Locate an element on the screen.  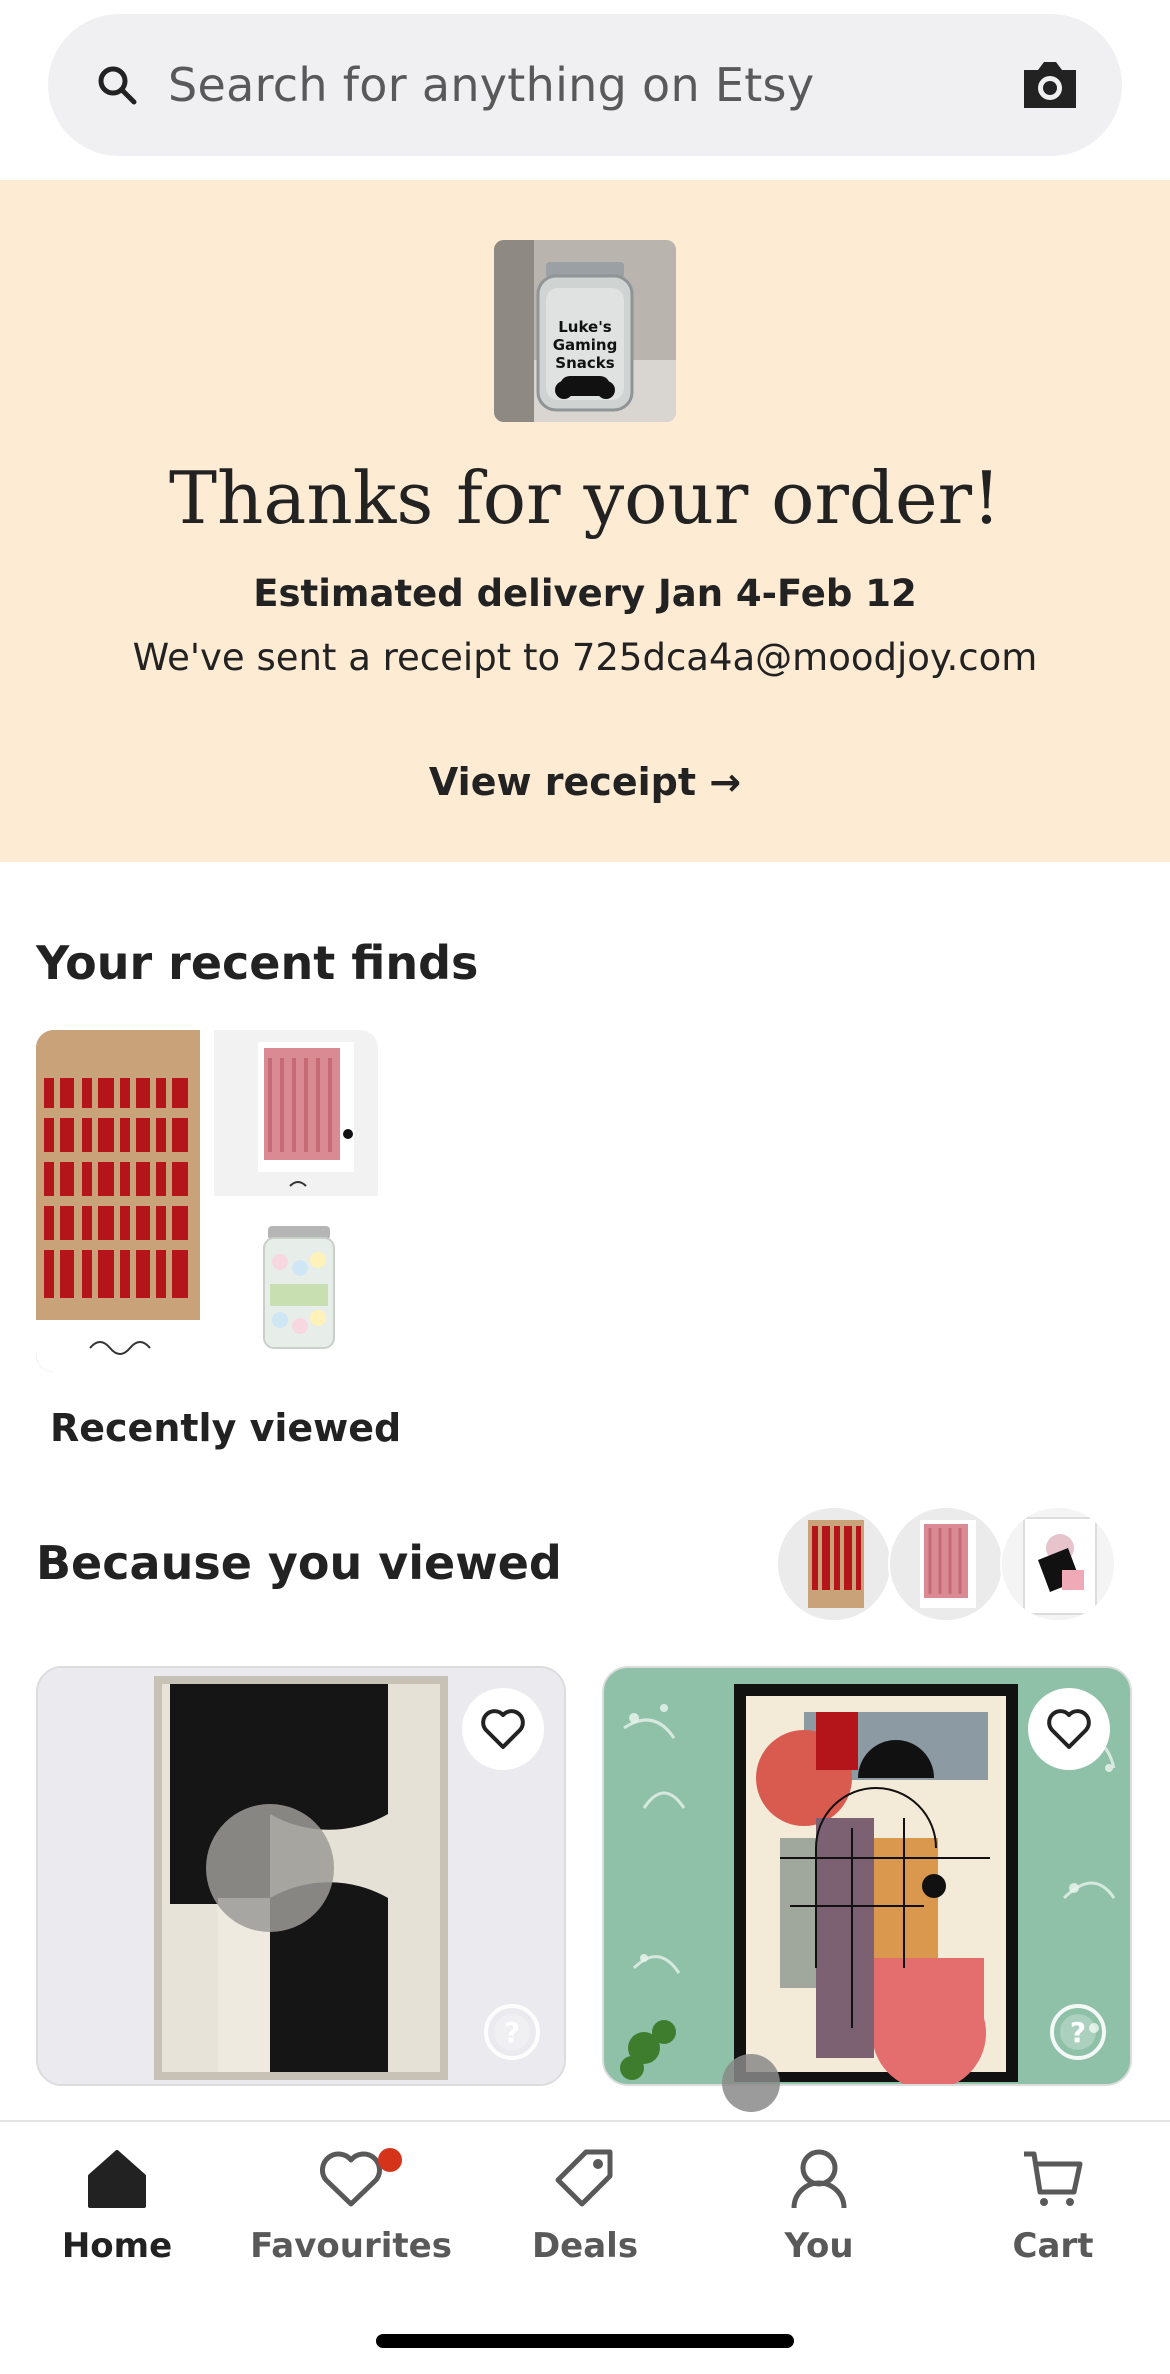
nav-cart: Cart is located at coordinates (1053, 2216).